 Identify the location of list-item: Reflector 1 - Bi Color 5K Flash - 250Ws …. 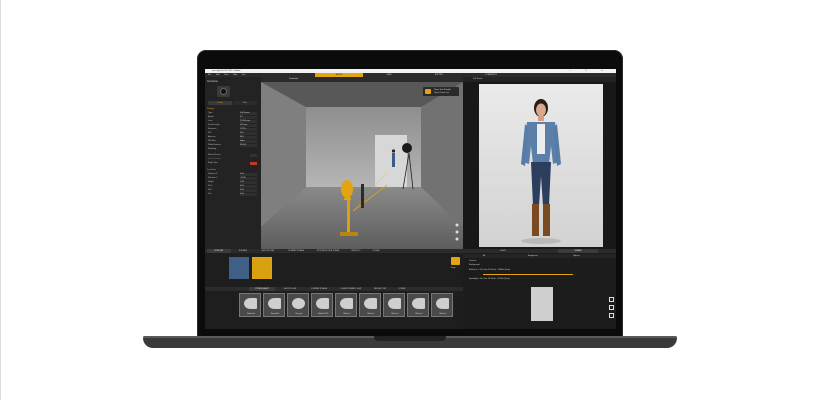
(489, 270).